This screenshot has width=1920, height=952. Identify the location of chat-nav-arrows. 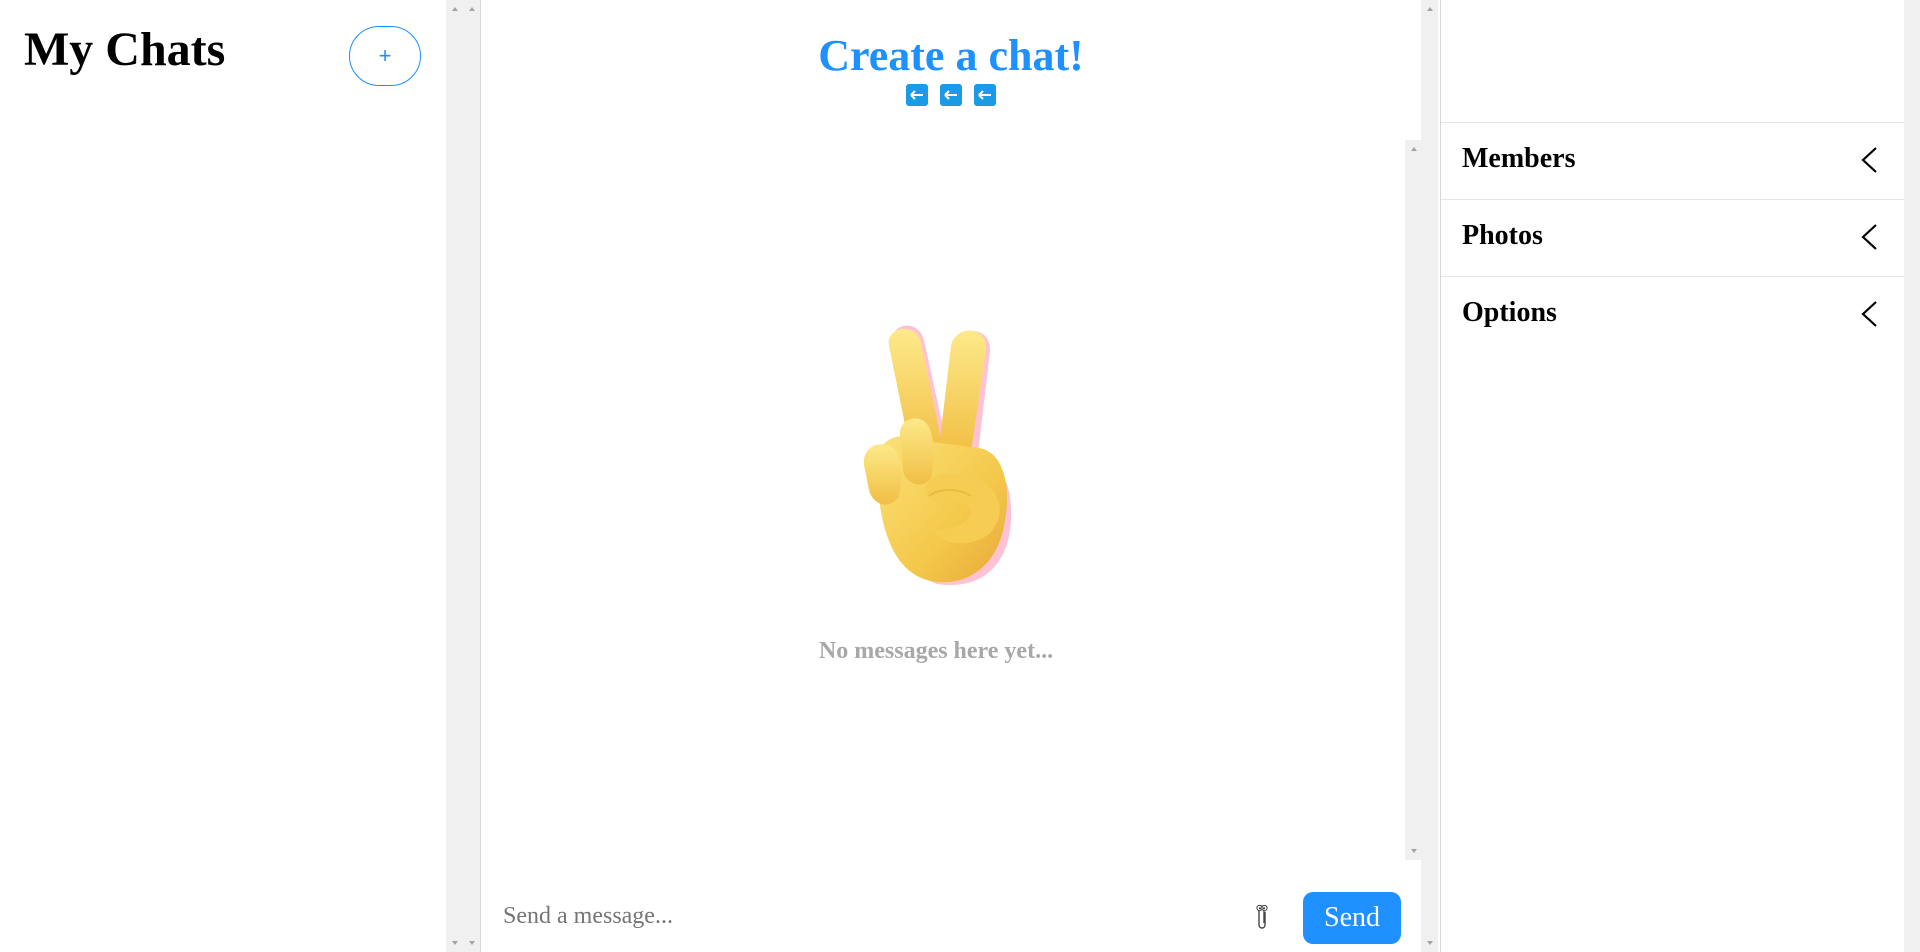
(951, 95).